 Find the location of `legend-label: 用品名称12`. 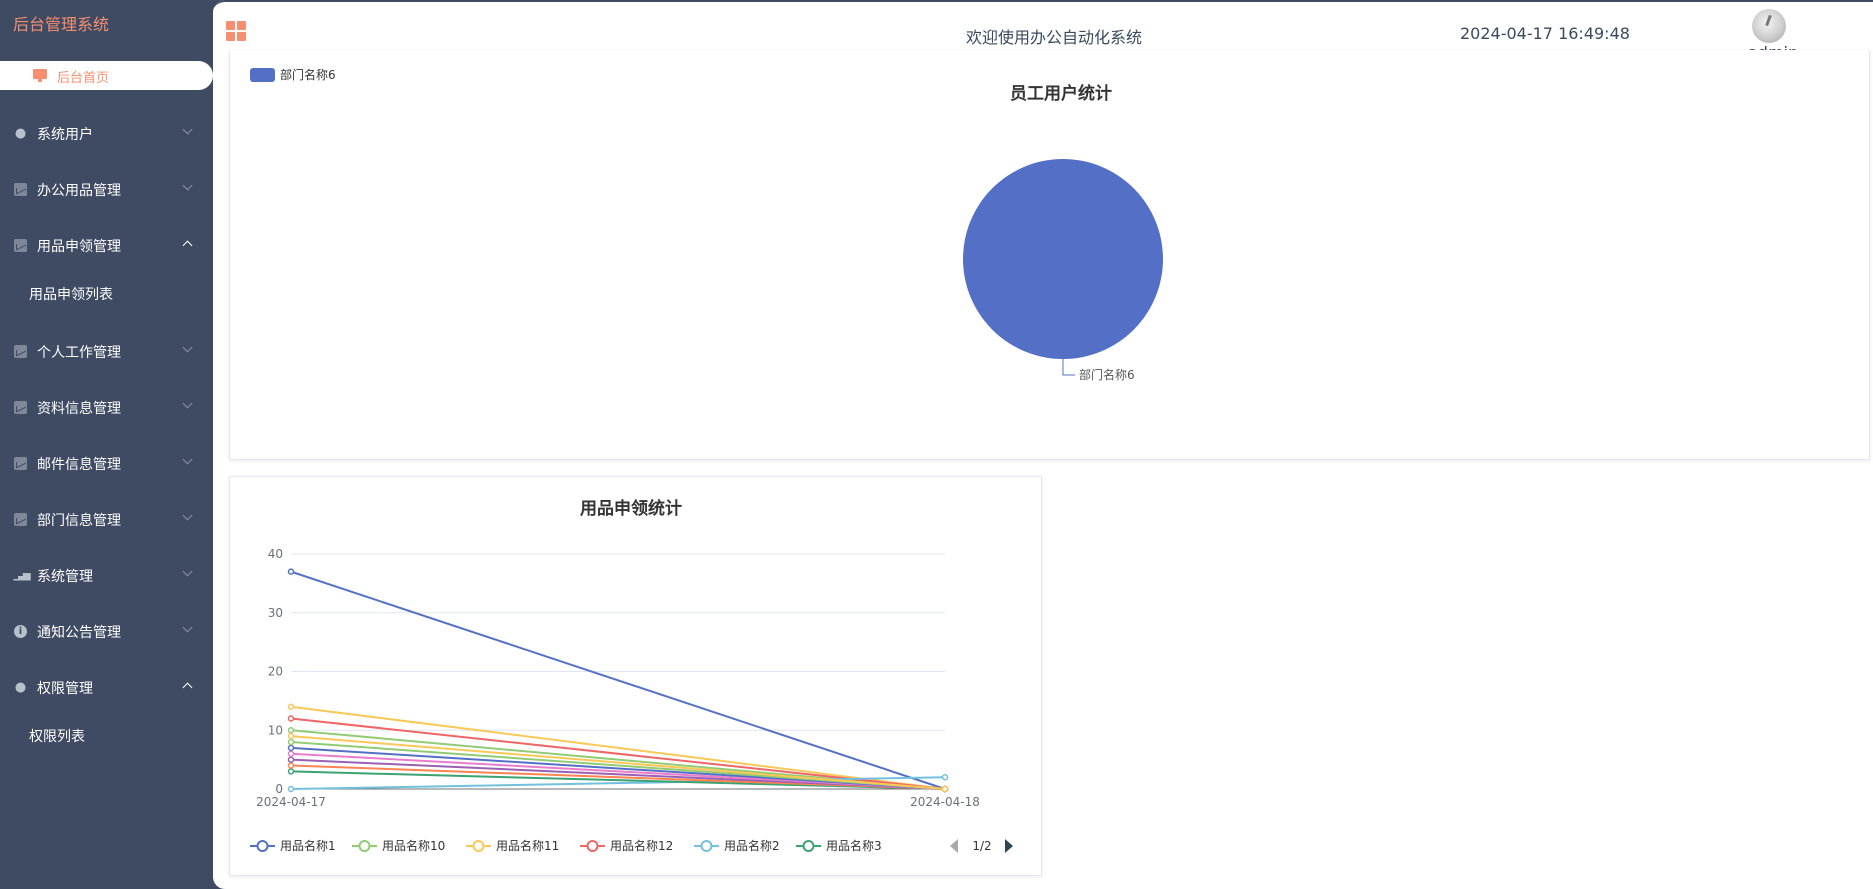

legend-label: 用品名称12 is located at coordinates (641, 845).